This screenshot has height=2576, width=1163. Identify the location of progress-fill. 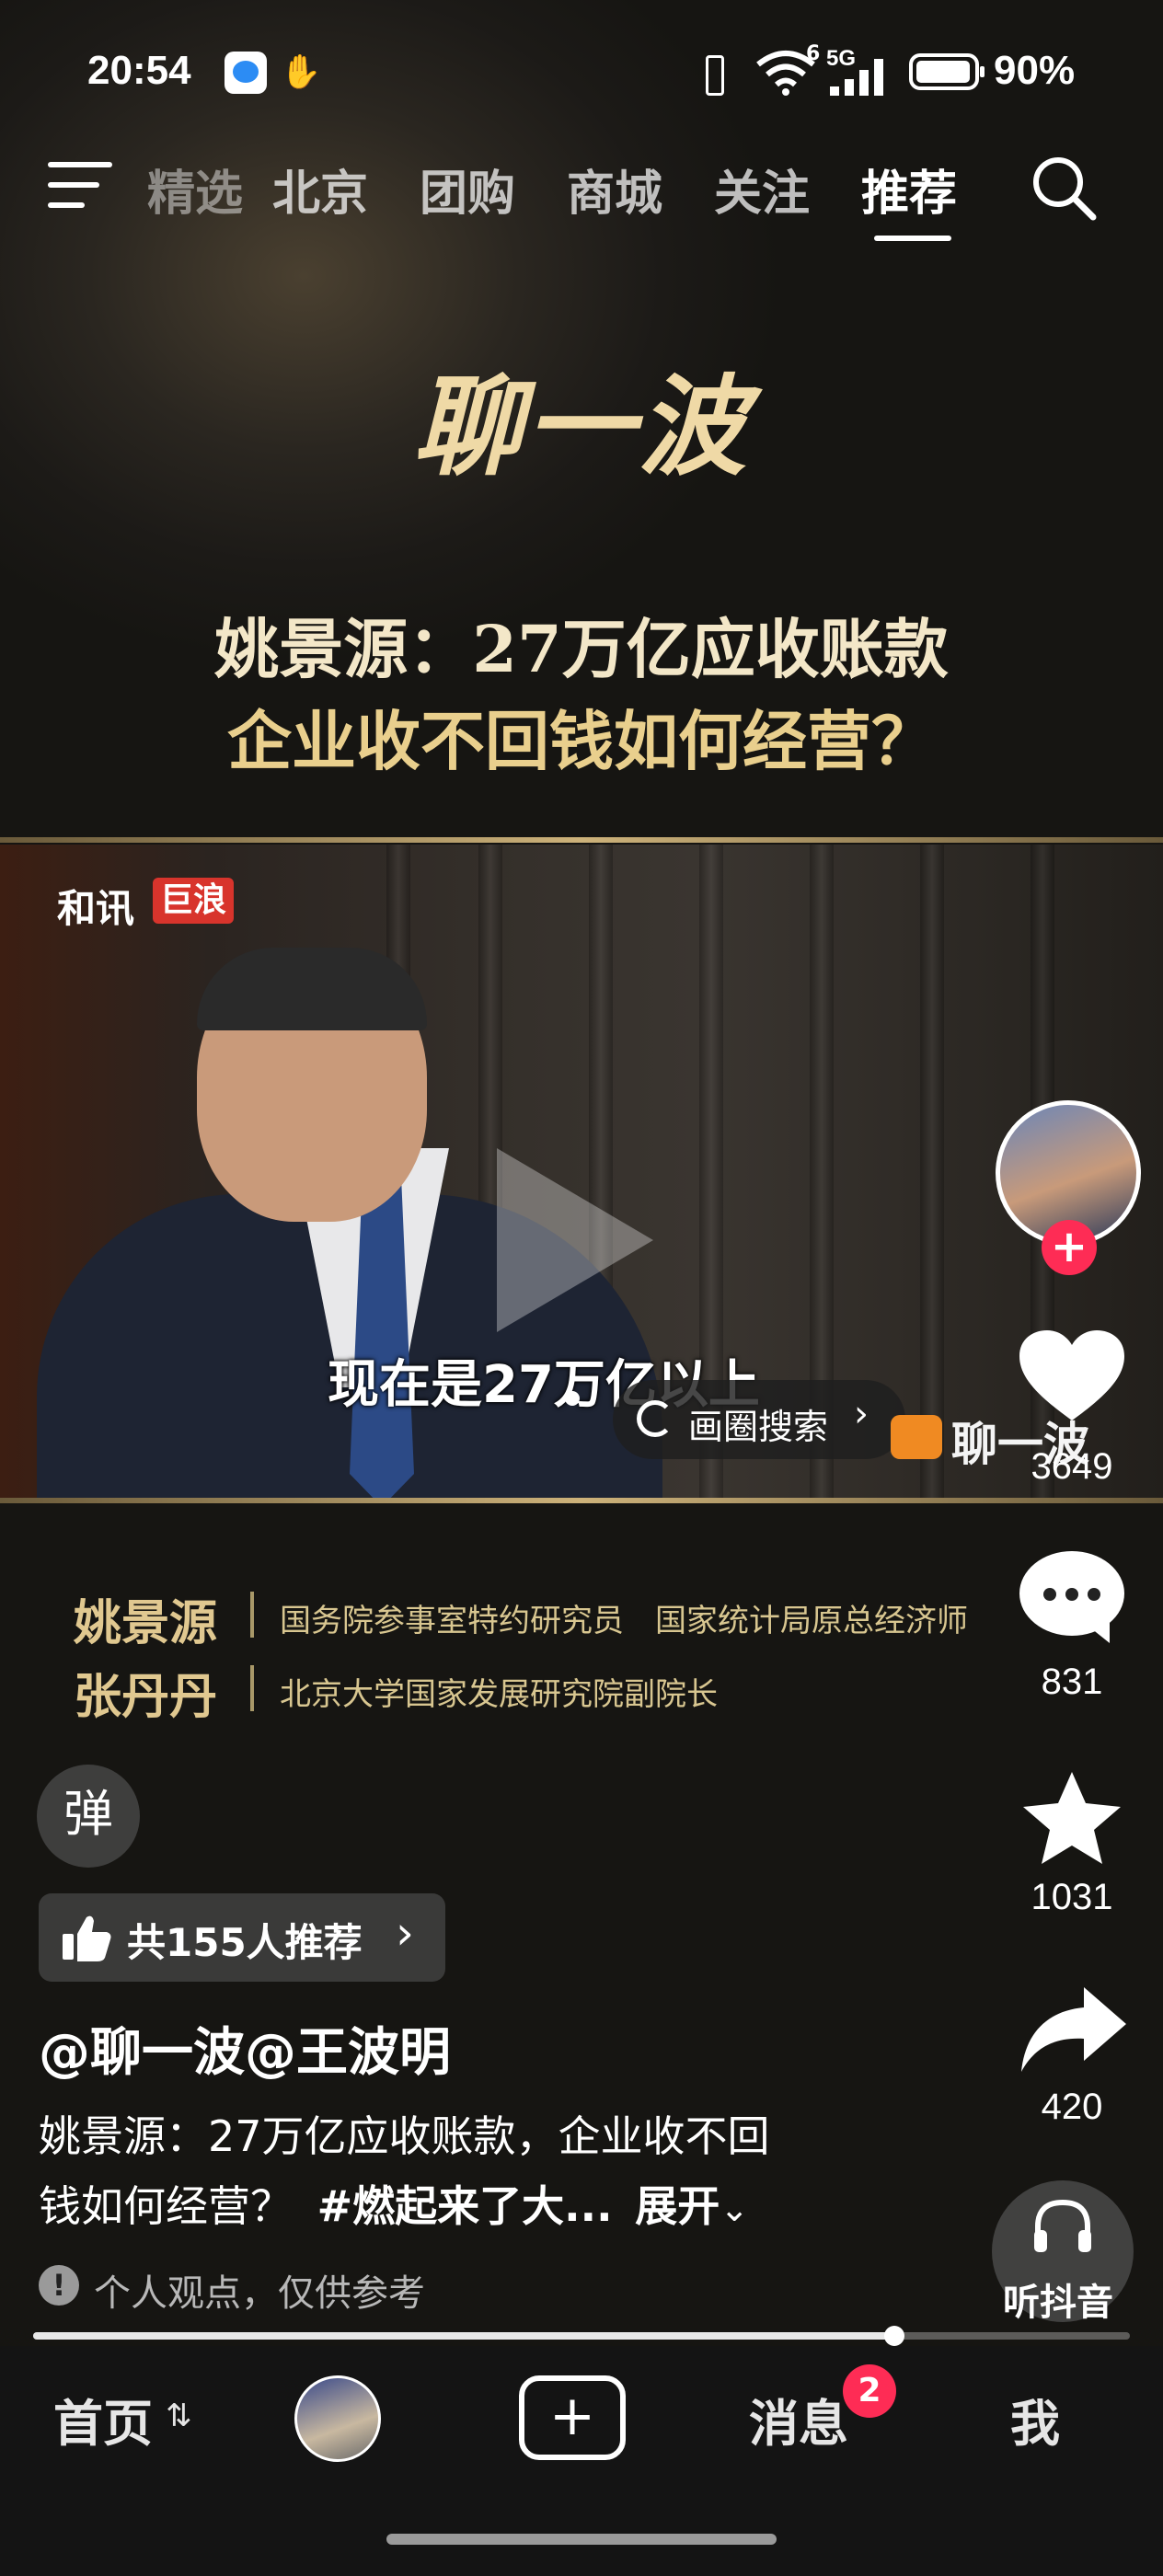
(464, 2336).